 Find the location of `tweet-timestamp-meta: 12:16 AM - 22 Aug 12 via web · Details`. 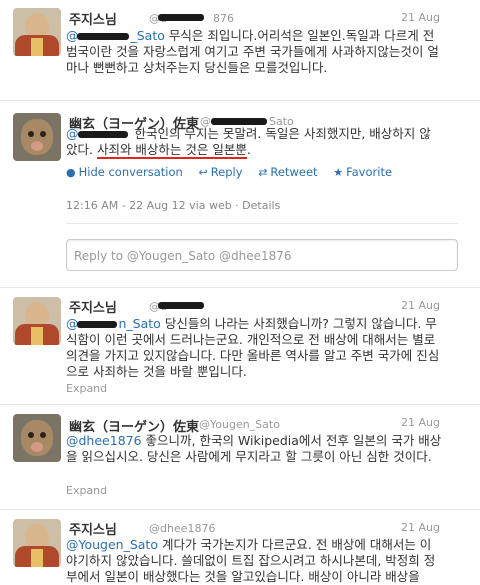

tweet-timestamp-meta: 12:16 AM - 22 Aug 12 via web · Details is located at coordinates (173, 205).